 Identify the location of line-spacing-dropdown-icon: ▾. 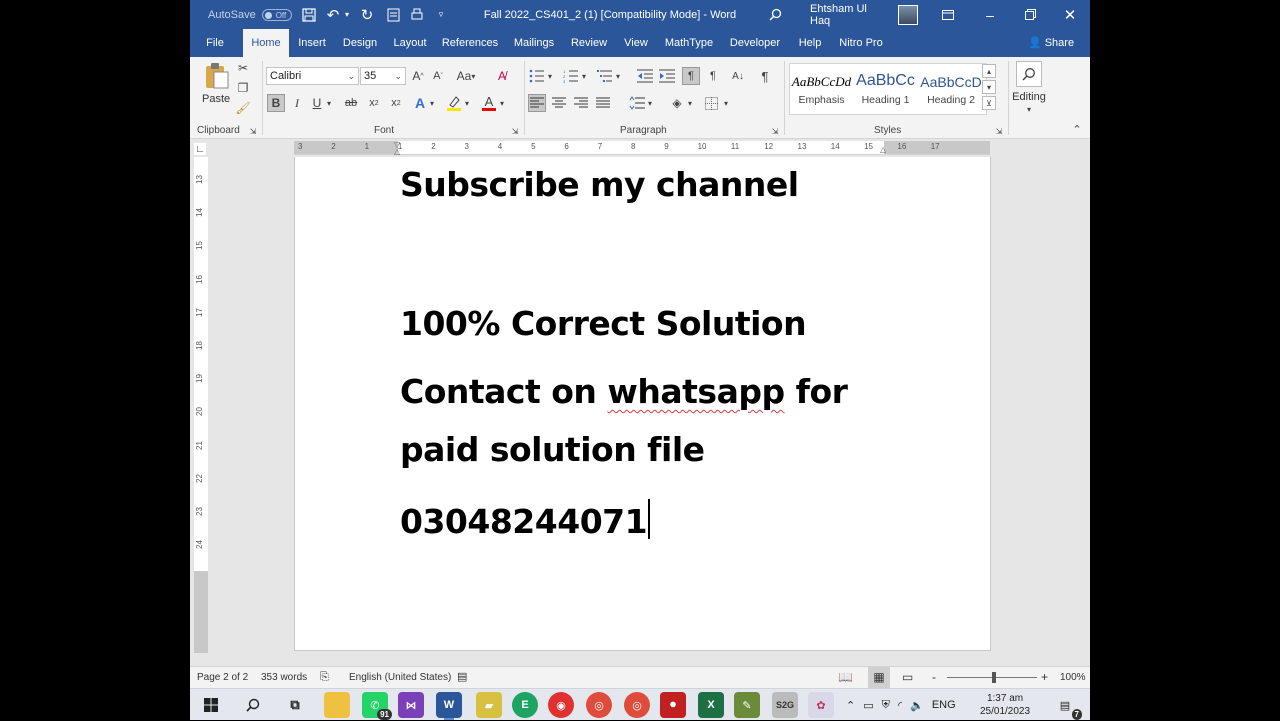
(650, 103).